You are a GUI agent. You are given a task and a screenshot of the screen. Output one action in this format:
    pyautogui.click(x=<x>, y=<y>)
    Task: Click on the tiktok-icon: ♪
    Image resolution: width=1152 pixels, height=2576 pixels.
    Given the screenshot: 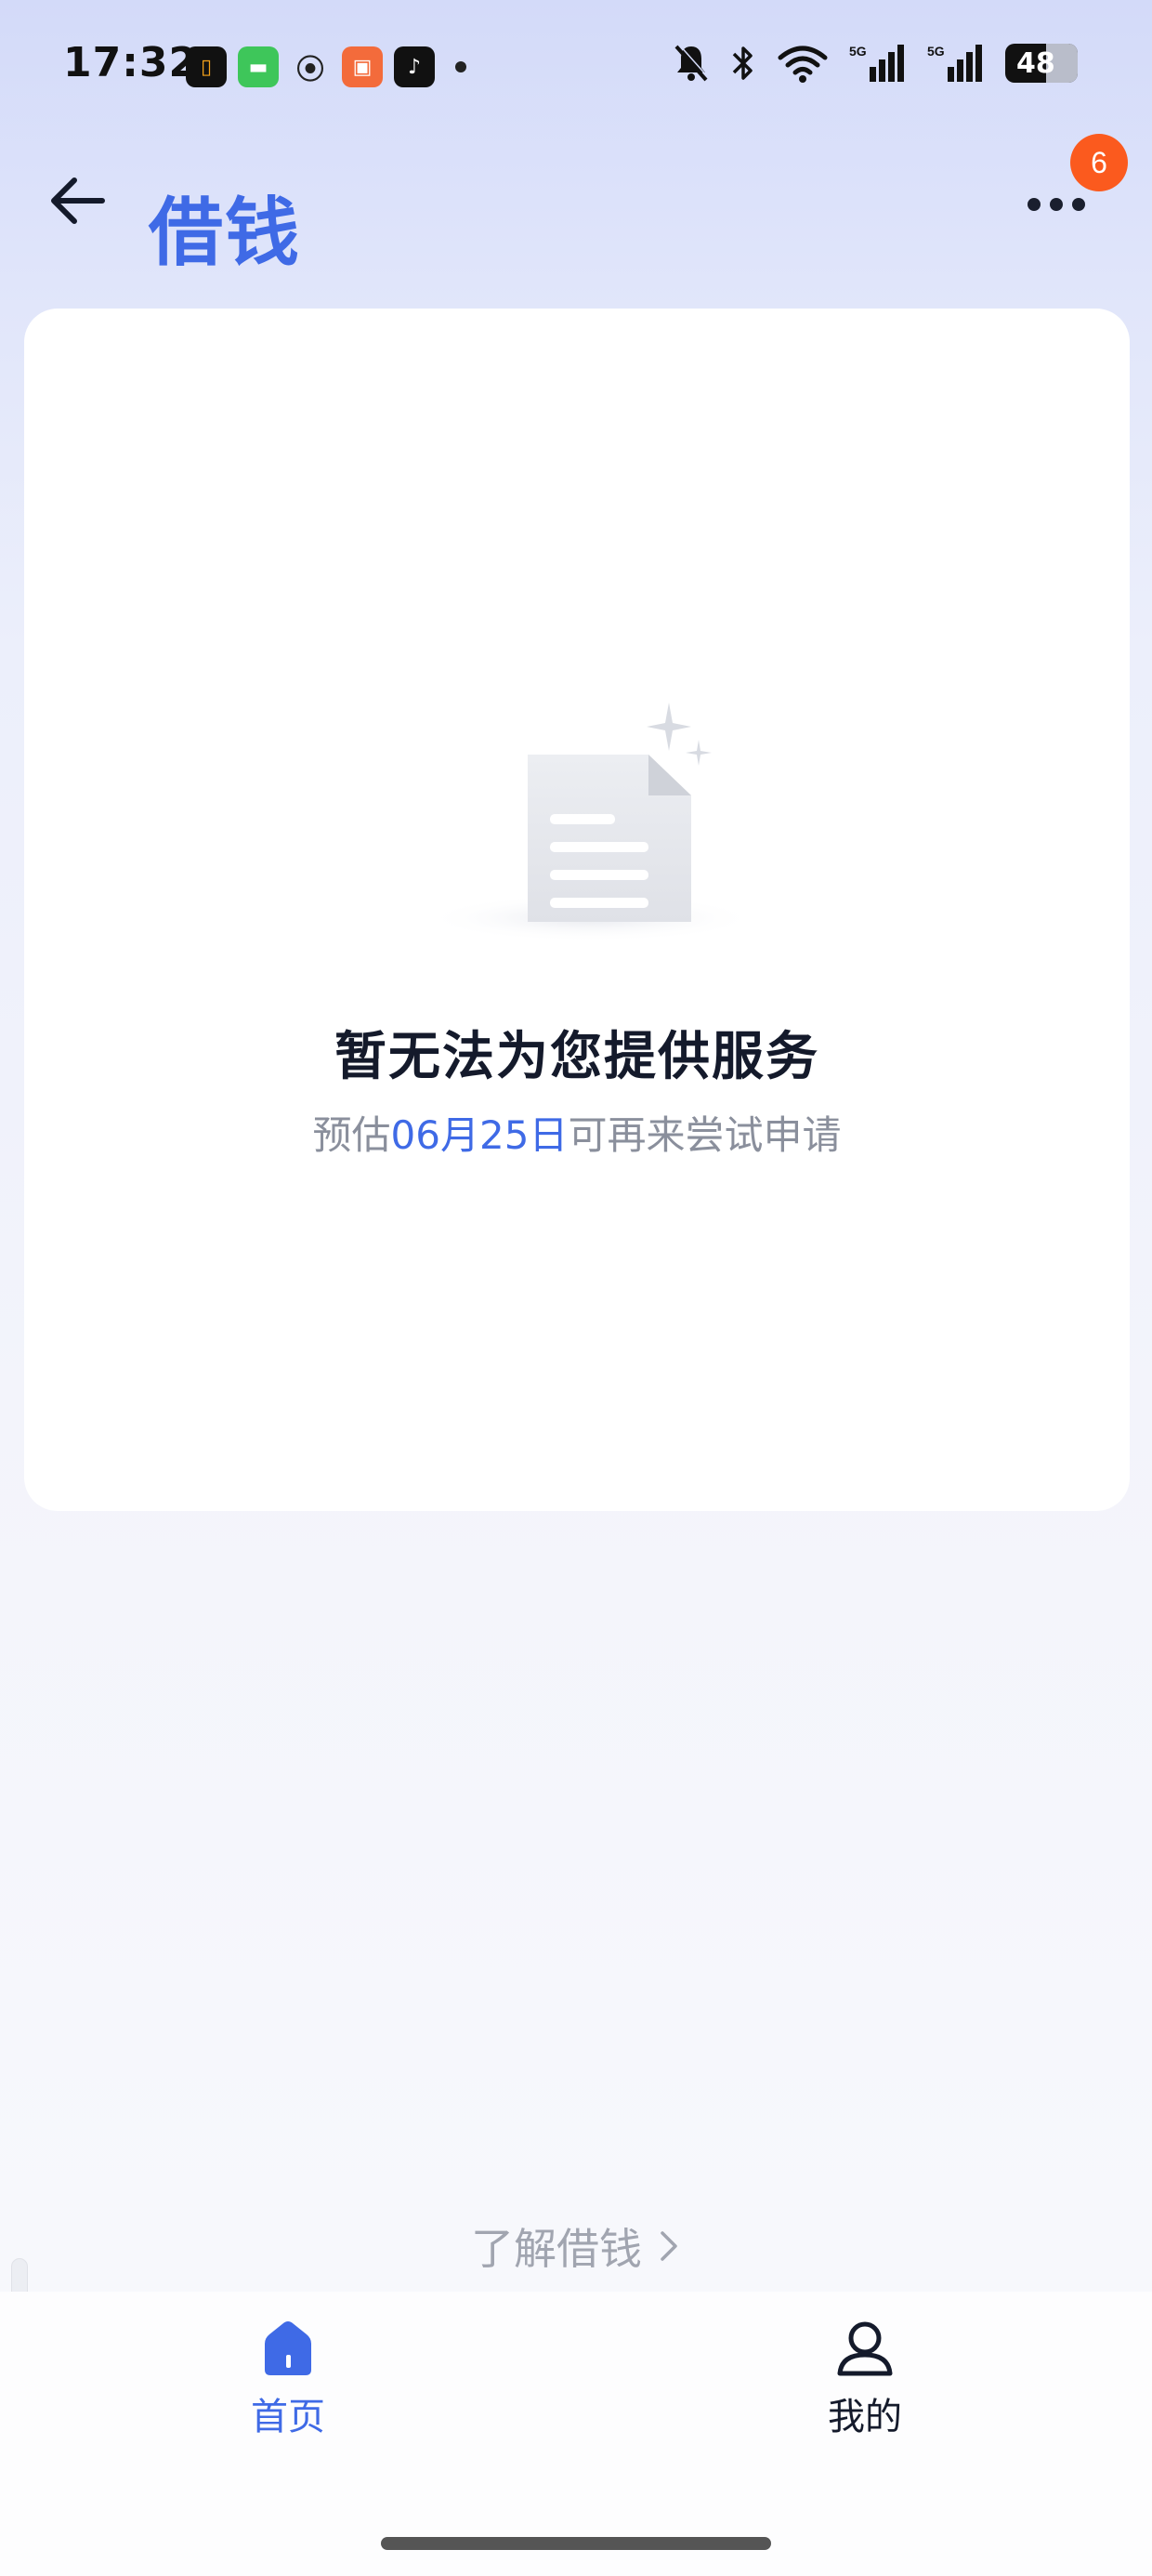 What is the action you would take?
    pyautogui.click(x=414, y=66)
    